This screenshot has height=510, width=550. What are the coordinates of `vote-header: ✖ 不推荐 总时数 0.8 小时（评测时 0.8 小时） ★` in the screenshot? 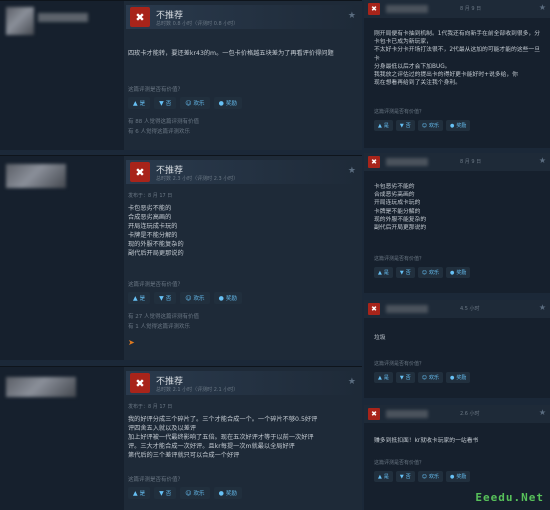 It's located at (243, 17).